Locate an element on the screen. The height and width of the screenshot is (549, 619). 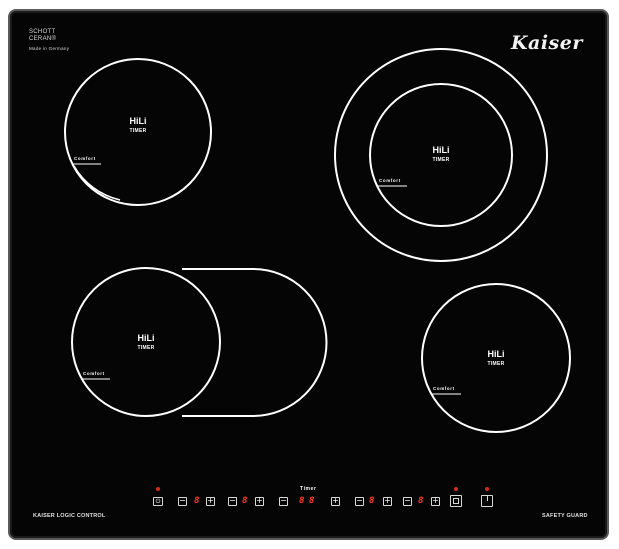
zone-1-display: 8 is located at coordinates (197, 501).